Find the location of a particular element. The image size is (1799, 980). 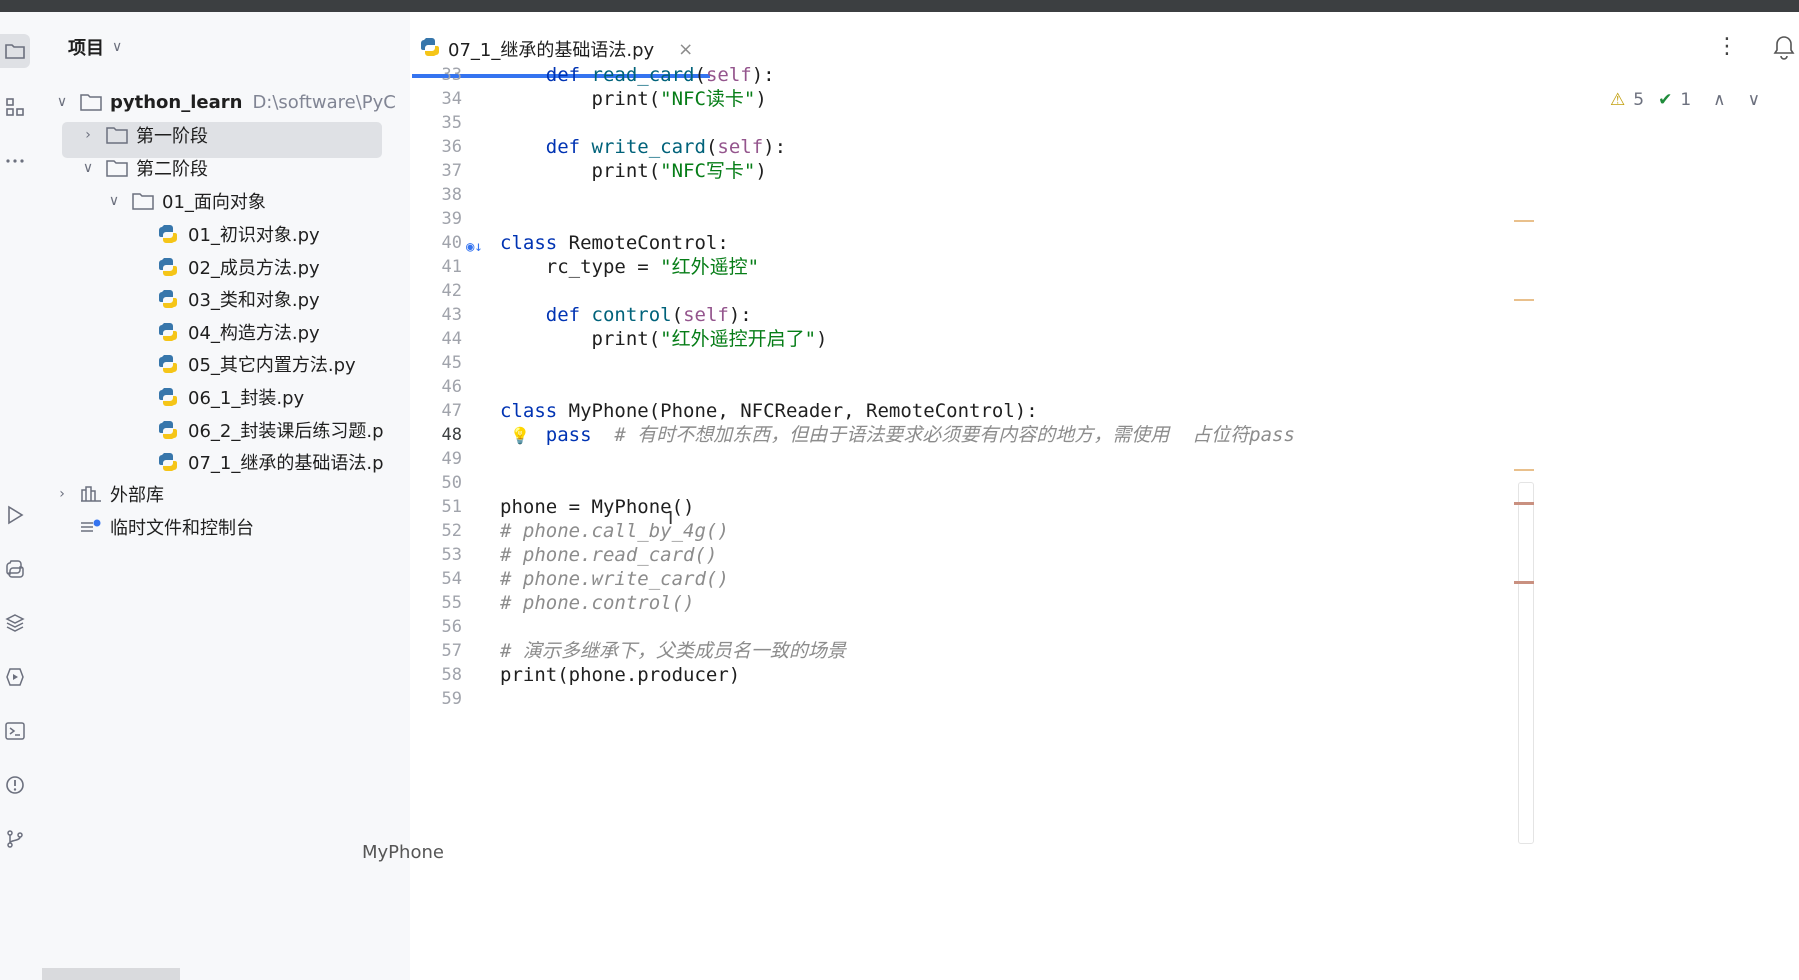

line-number: 52 is located at coordinates (451, 531).